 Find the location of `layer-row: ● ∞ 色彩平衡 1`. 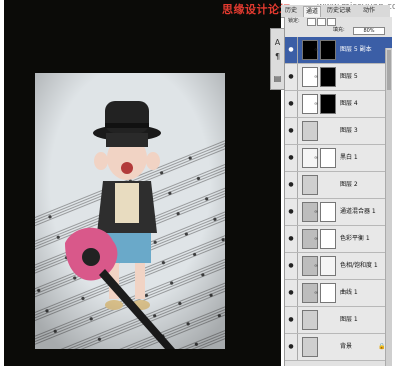

layer-row: ● ∞ 色彩平衡 1 is located at coordinates (338, 239).